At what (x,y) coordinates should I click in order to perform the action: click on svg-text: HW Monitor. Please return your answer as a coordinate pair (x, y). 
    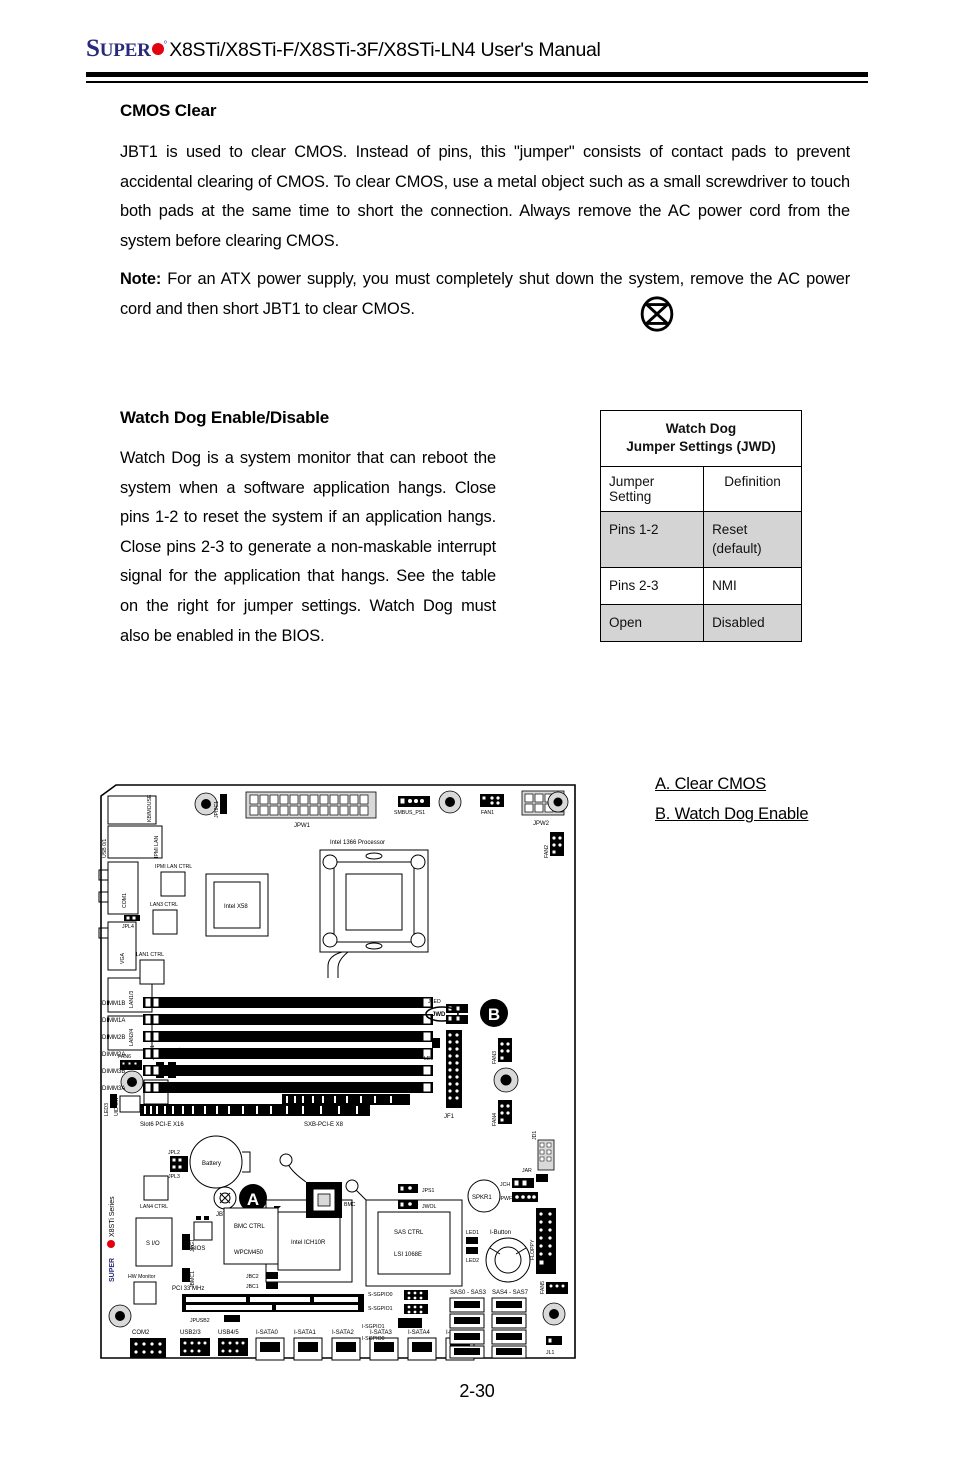
    Looking at the image, I should click on (142, 1277).